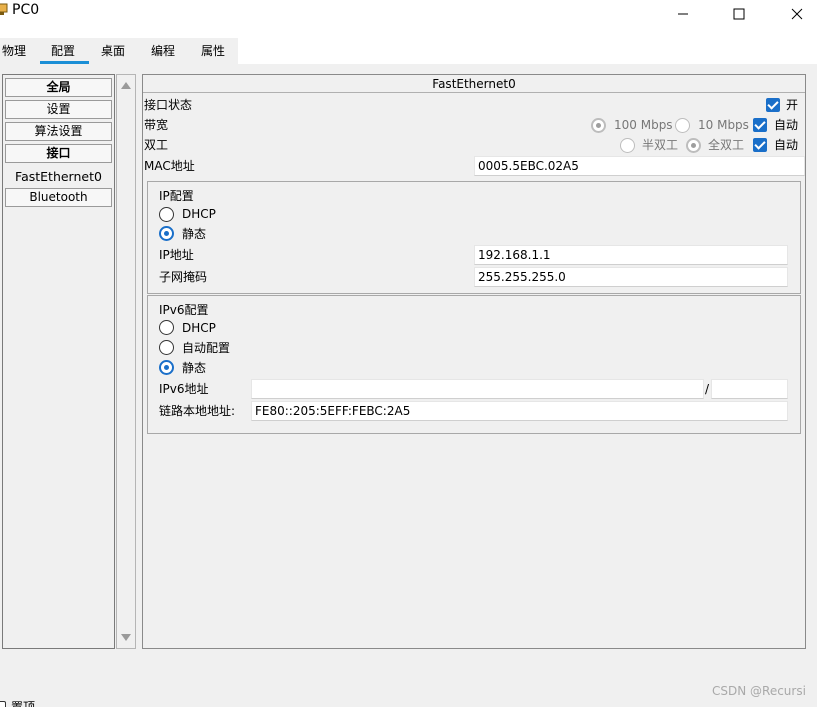 The image size is (817, 707). What do you see at coordinates (786, 145) in the screenshot?
I see `duplex-auto-label: 自动` at bounding box center [786, 145].